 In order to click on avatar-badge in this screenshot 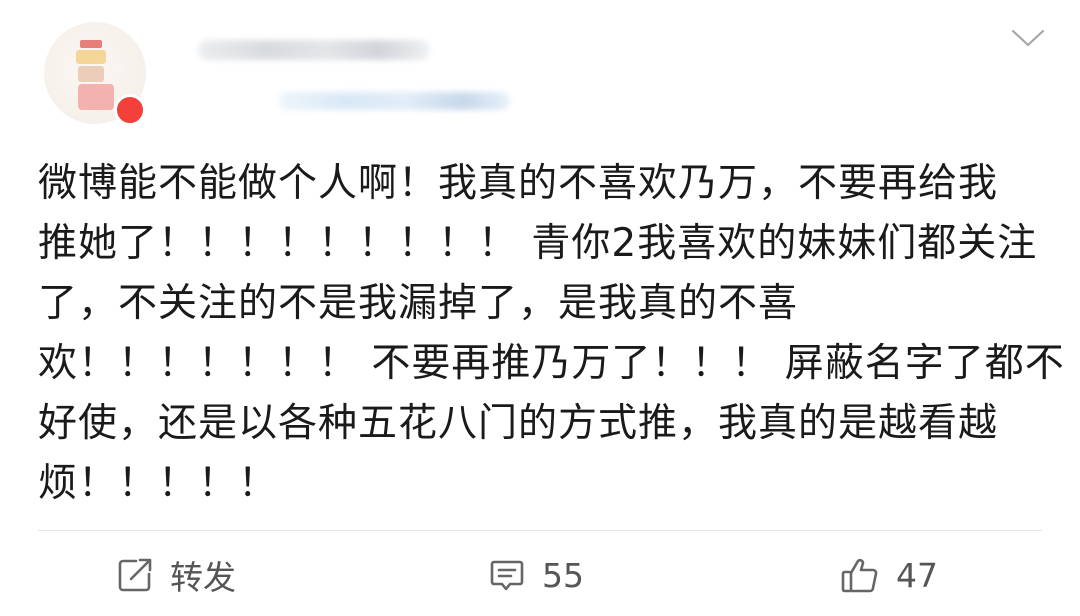, I will do `click(130, 110)`.